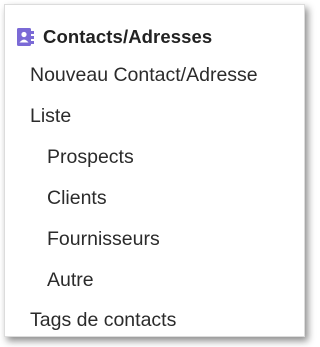 This screenshot has height=347, width=320. Describe the element at coordinates (50, 116) in the screenshot. I see `menu-item-list: Liste` at that location.